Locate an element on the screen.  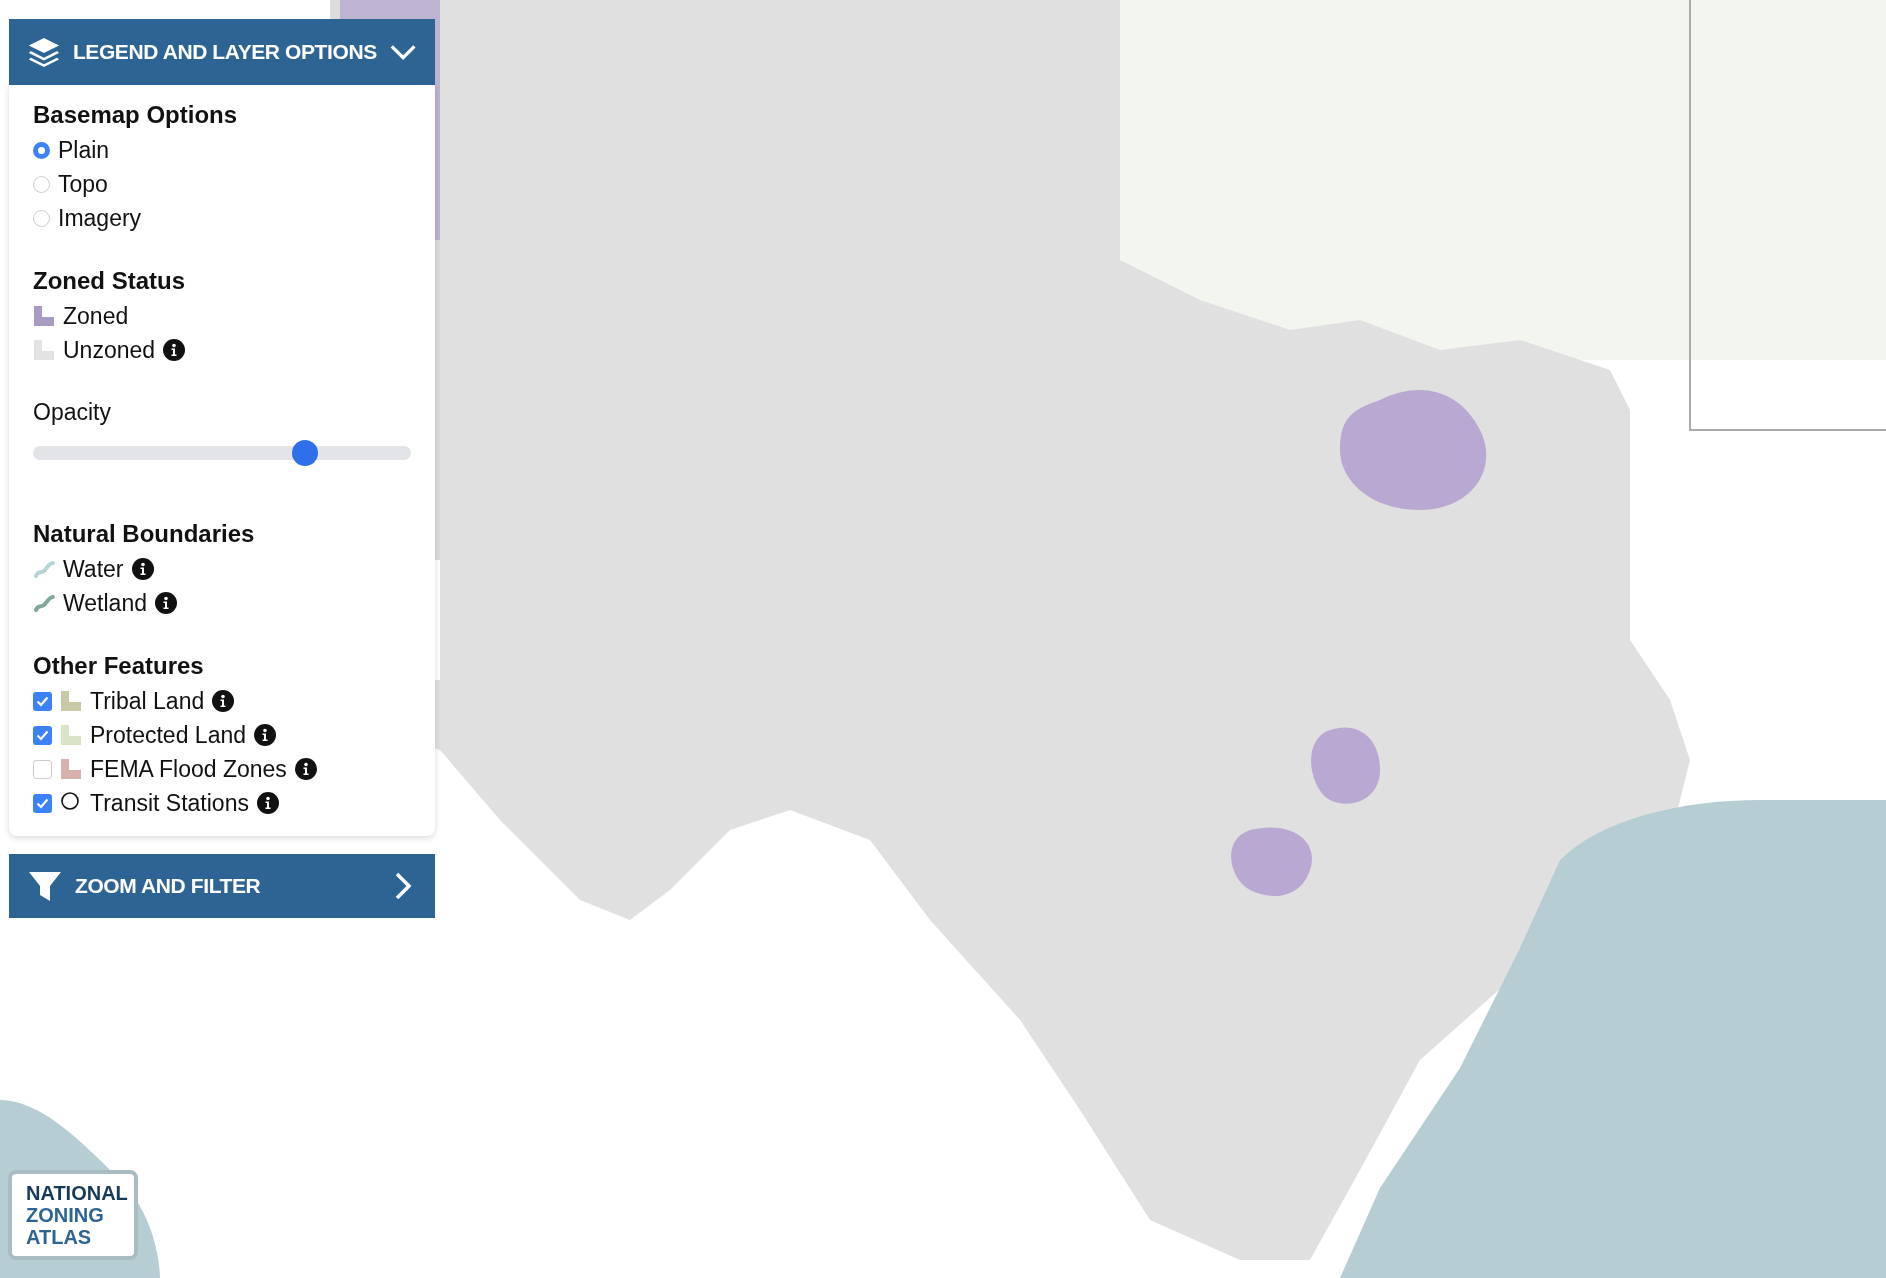
opacity-slider is located at coordinates (222, 453).